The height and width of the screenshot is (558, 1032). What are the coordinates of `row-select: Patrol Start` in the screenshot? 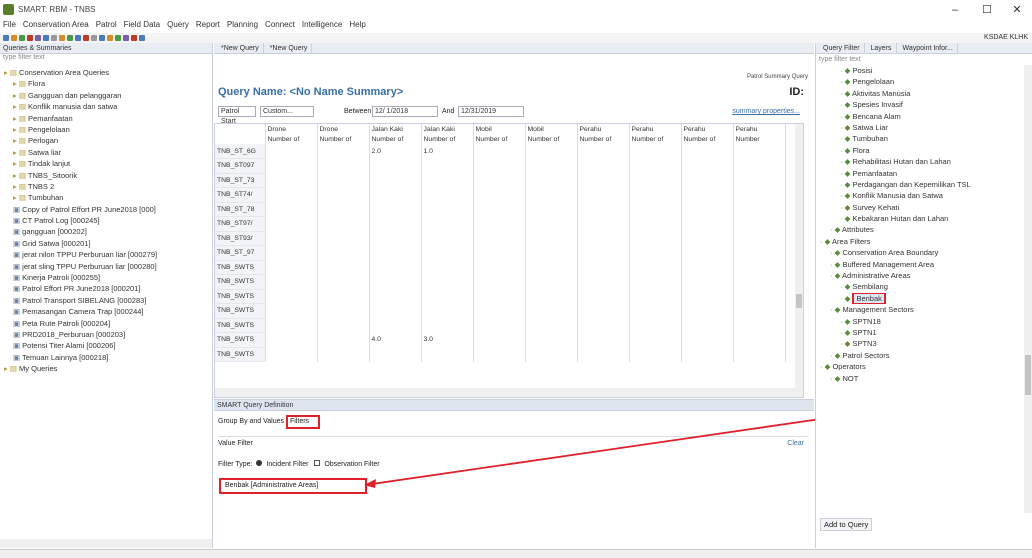 It's located at (237, 115).